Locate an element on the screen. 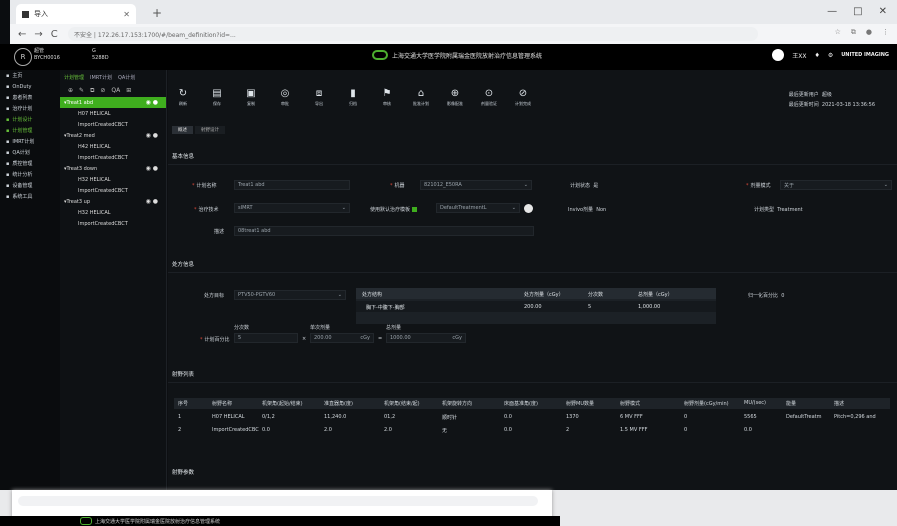  user-id: BYCH0016 is located at coordinates (47, 58).